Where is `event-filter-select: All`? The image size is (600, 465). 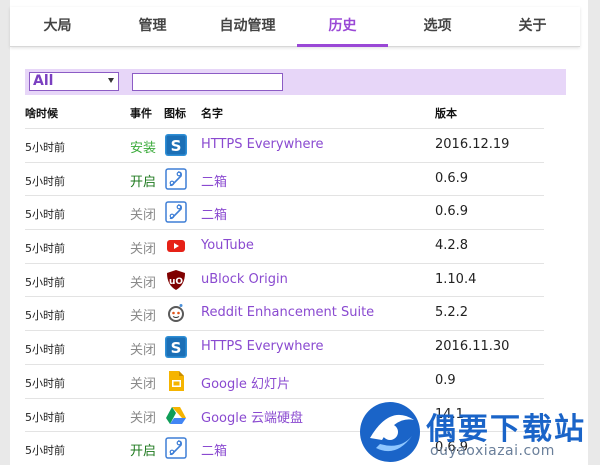
event-filter-select: All is located at coordinates (74, 81).